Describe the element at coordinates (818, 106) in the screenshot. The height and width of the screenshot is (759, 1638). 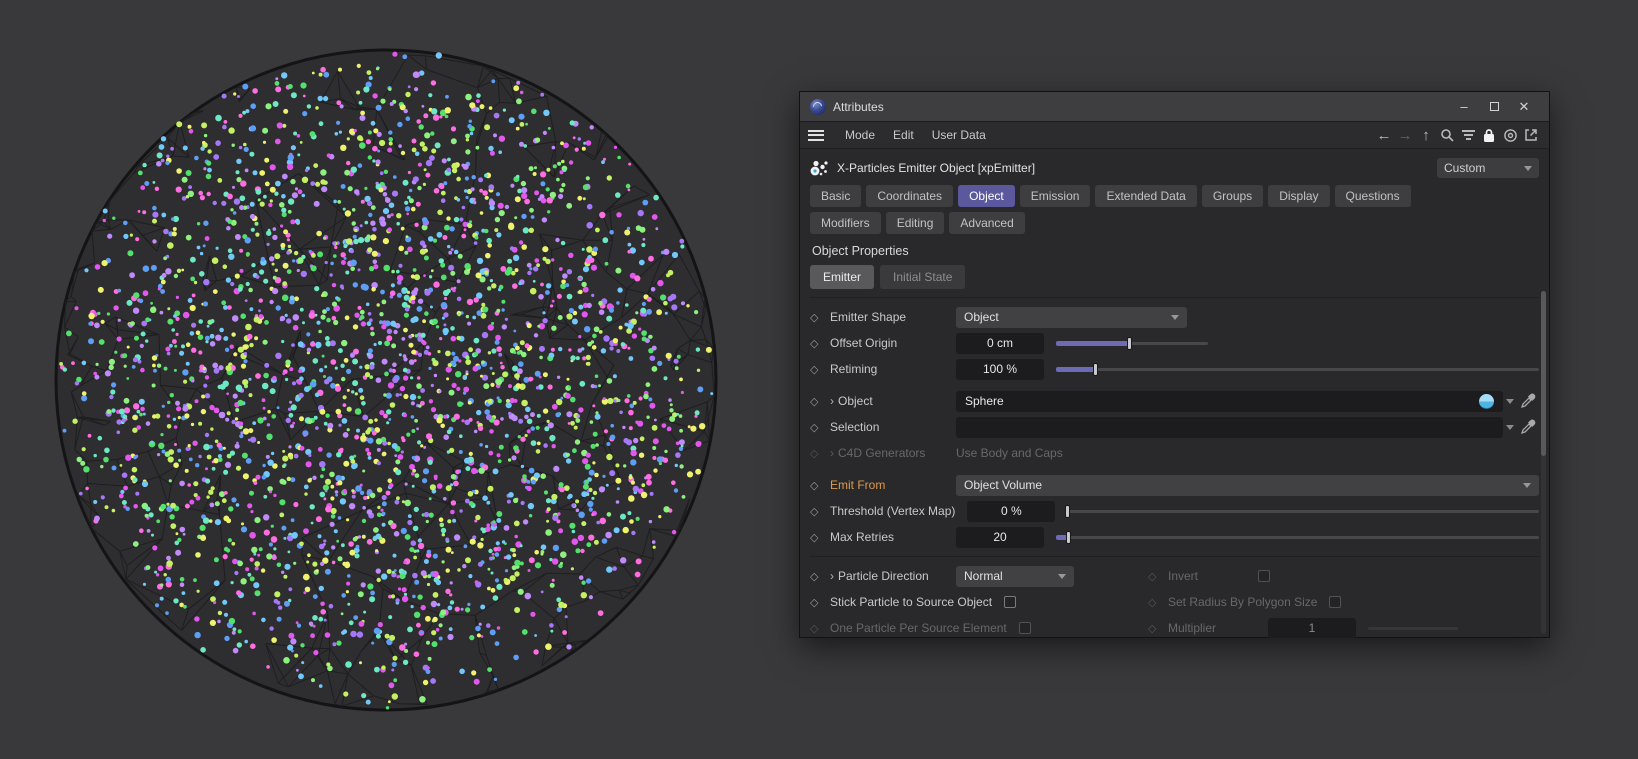
I see `app-logo-icon` at that location.